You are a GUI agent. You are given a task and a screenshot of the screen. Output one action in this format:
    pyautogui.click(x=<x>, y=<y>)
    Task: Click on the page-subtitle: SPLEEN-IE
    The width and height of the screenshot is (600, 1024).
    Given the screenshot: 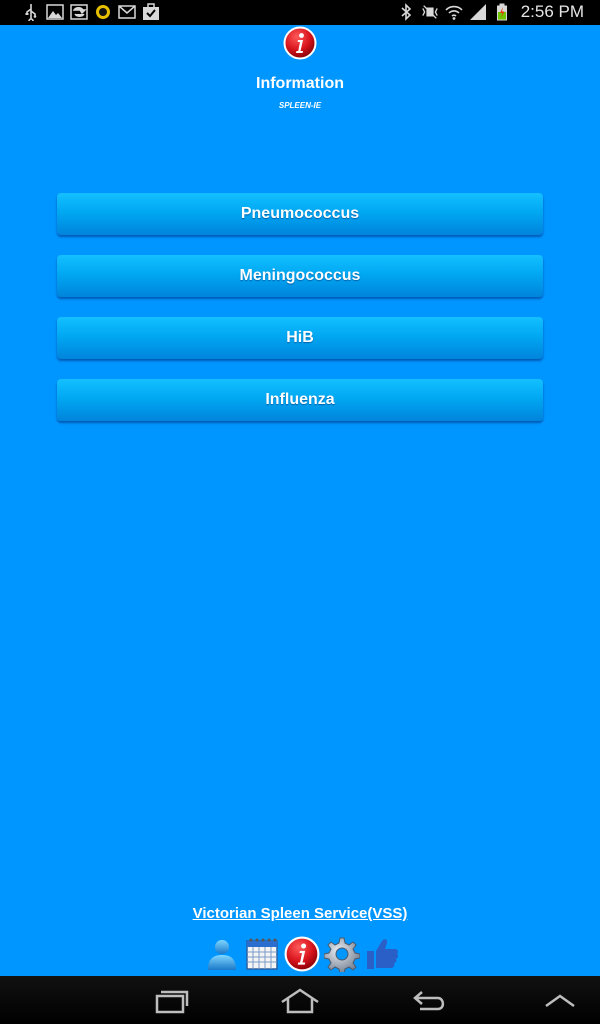 What is the action you would take?
    pyautogui.click(x=300, y=105)
    